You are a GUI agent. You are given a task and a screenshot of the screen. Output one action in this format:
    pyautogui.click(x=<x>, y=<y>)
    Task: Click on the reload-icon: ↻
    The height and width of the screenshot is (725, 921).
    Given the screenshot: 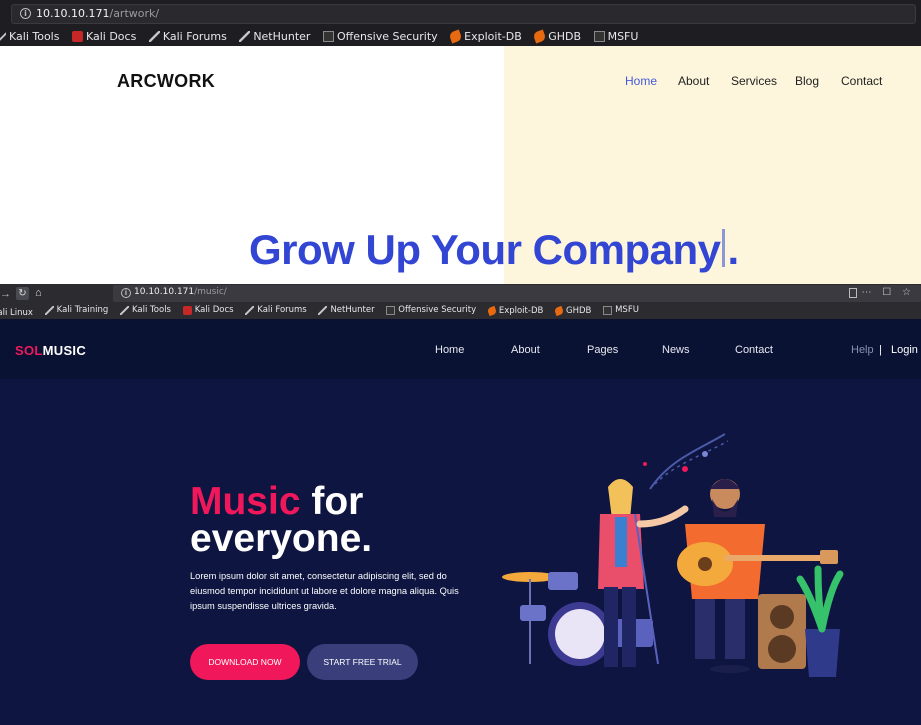 What is the action you would take?
    pyautogui.click(x=22, y=293)
    